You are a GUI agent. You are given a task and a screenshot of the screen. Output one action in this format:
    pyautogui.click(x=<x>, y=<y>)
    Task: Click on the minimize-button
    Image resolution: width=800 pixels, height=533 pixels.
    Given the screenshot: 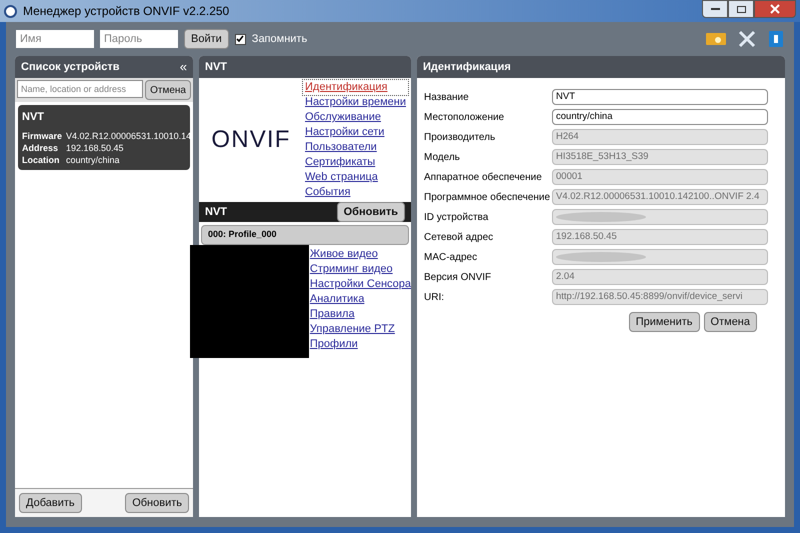 What is the action you would take?
    pyautogui.click(x=715, y=9)
    